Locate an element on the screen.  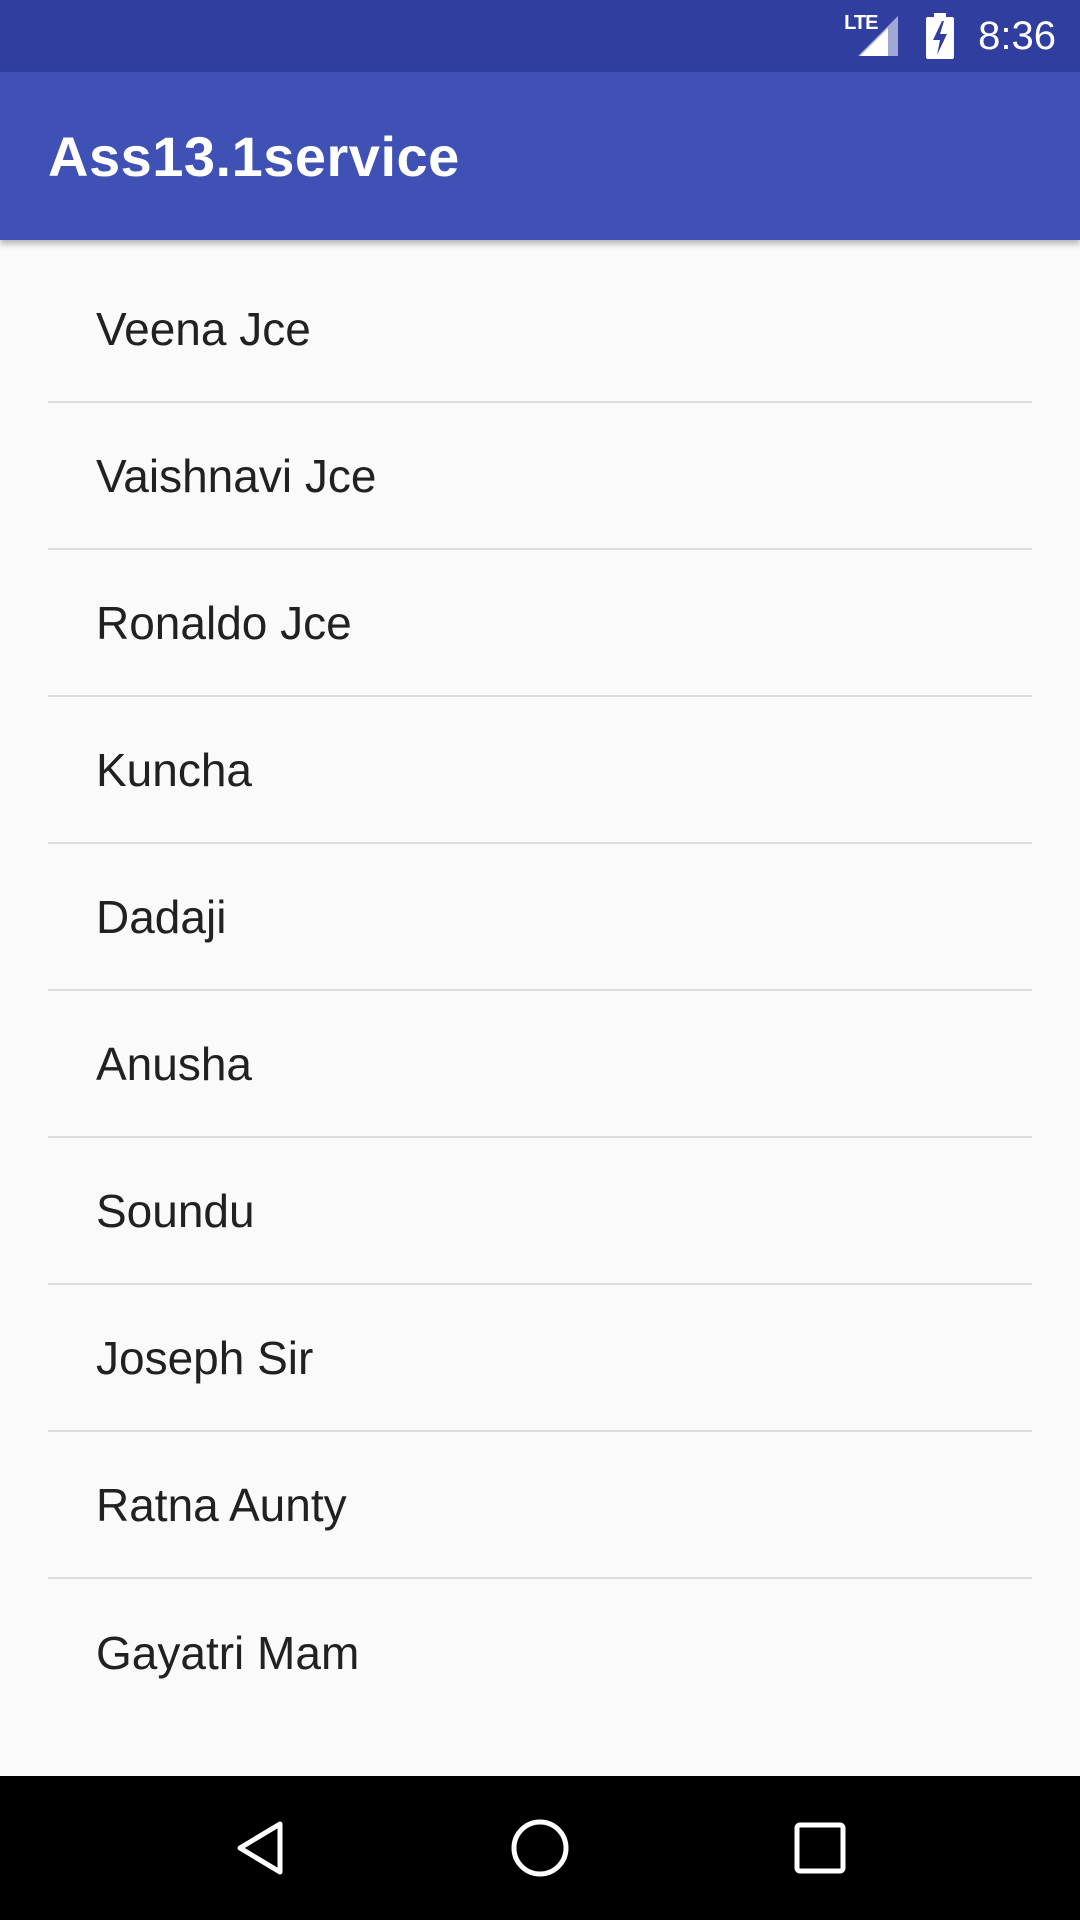
list-item: Ronaldo Jce is located at coordinates (540, 623).